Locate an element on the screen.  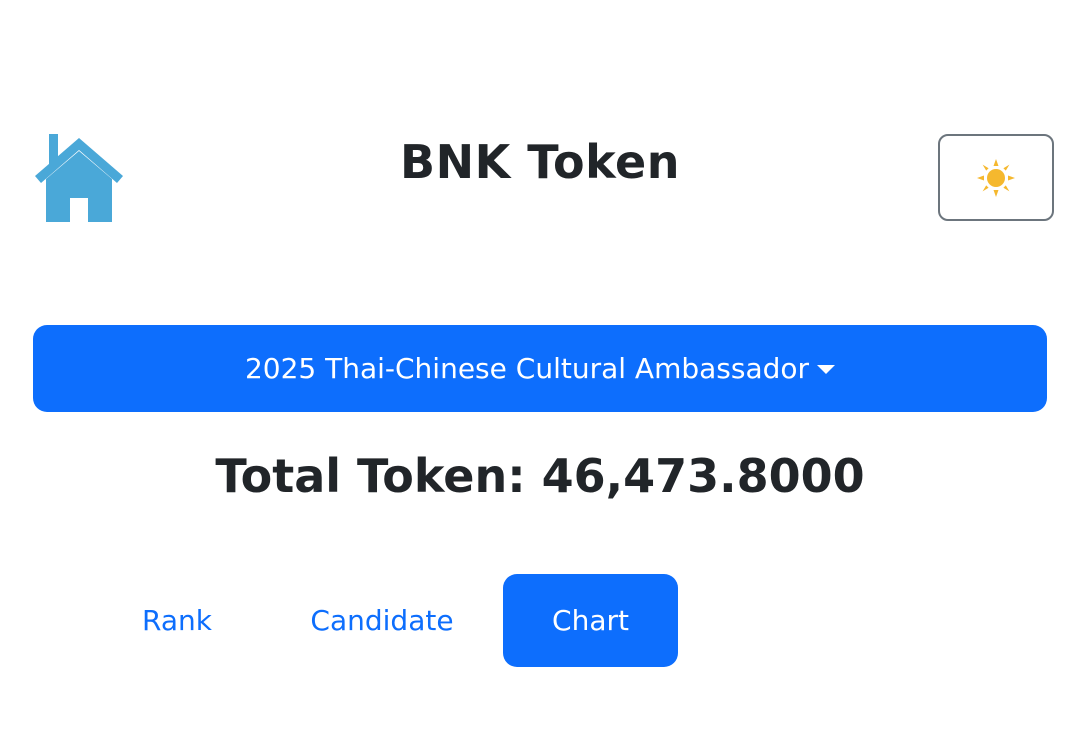
theme-toggle-button is located at coordinates (996, 177).